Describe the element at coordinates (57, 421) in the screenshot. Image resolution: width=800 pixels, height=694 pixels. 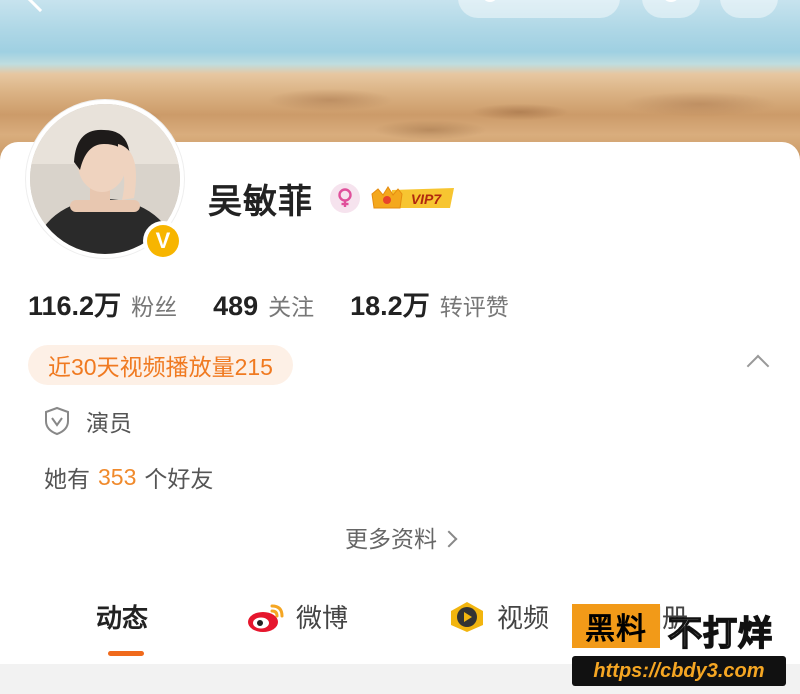
I see `shield-icon` at that location.